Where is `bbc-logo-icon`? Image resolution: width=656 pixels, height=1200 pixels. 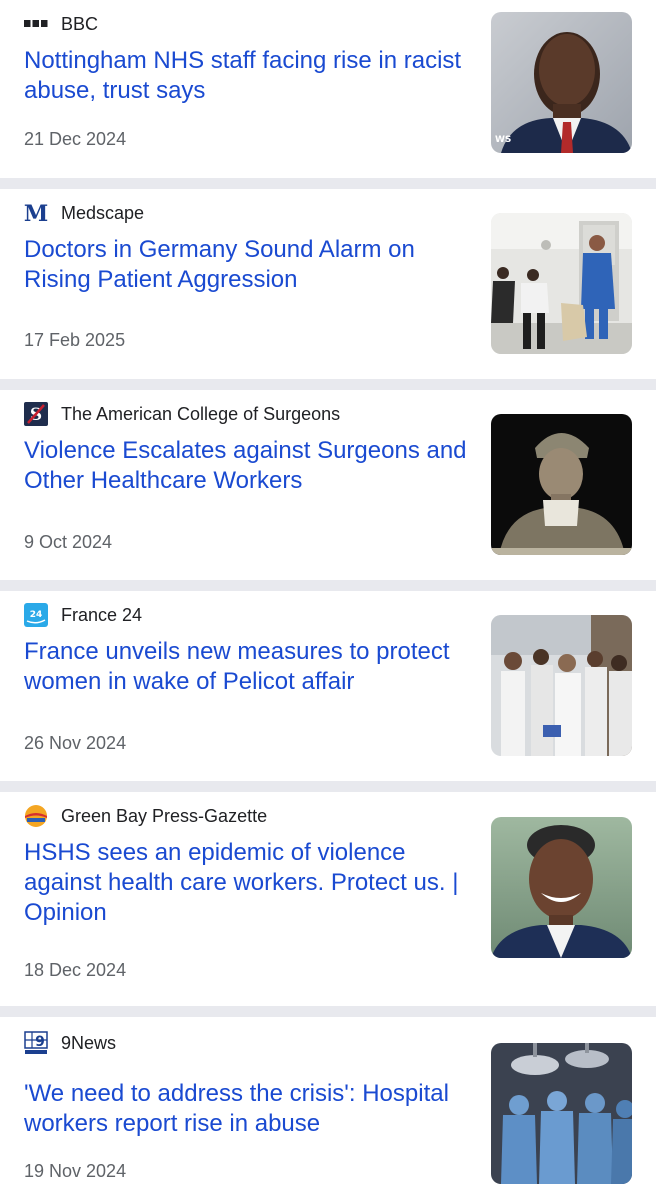
bbc-logo-icon is located at coordinates (36, 24).